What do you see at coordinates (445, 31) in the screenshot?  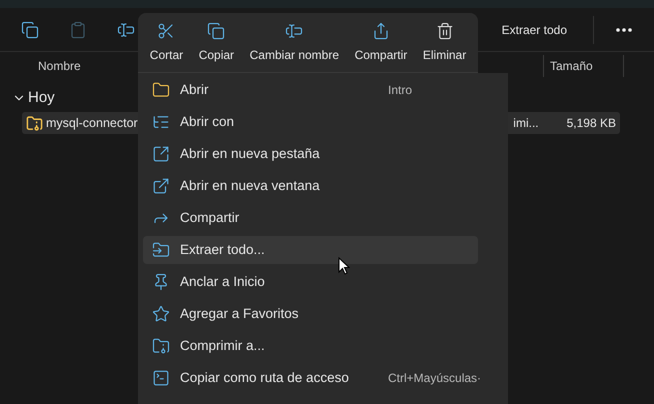 I see `trash-icon` at bounding box center [445, 31].